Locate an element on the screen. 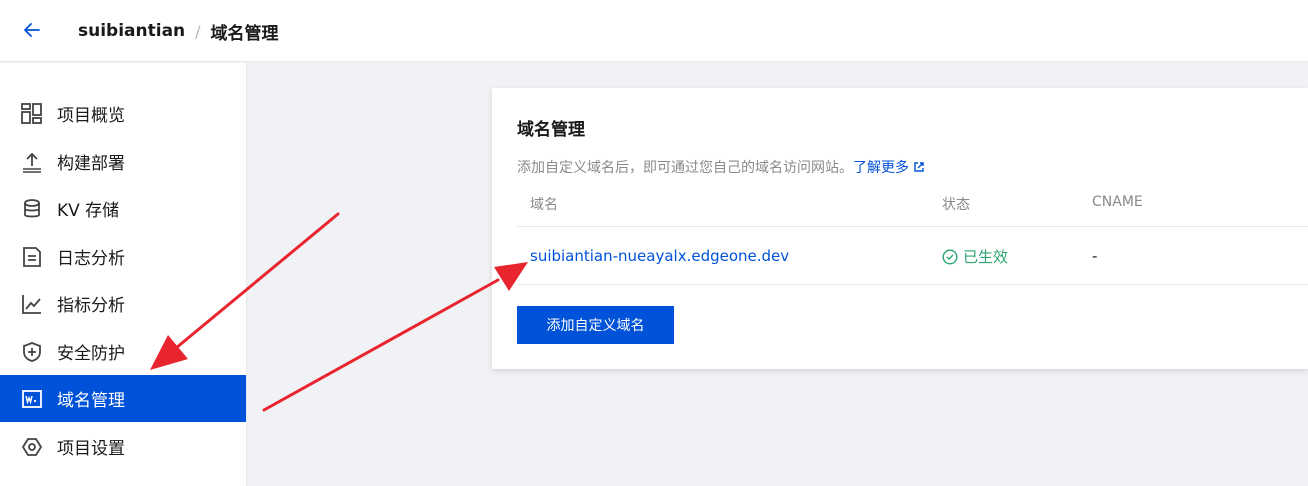 This screenshot has height=486, width=1308. card-description: 添加自定义域名后，即可通过您自己的域名访问网站。了解更多 is located at coordinates (721, 167).